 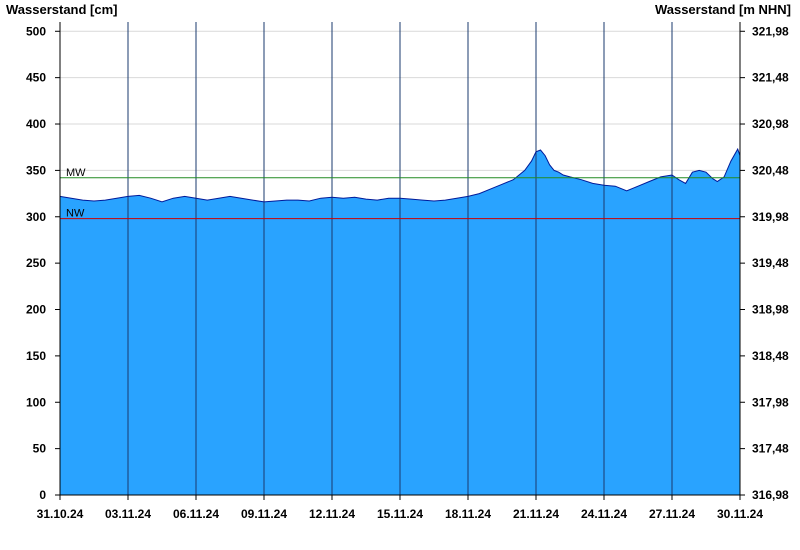 What do you see at coordinates (128, 514) in the screenshot?
I see `x-tick-label: 03.11.24` at bounding box center [128, 514].